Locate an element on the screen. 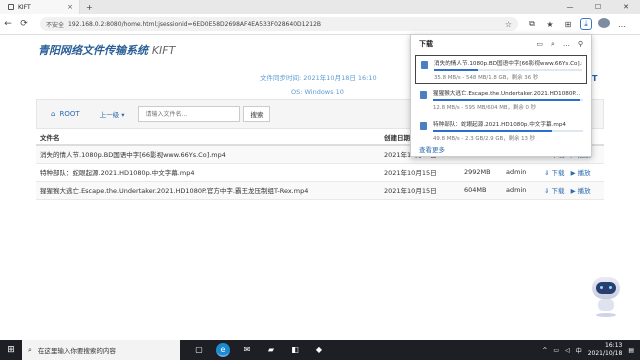 The image size is (640, 360). sync-time: 文件同步时间: 2021年10月18日 16:10 is located at coordinates (318, 78).